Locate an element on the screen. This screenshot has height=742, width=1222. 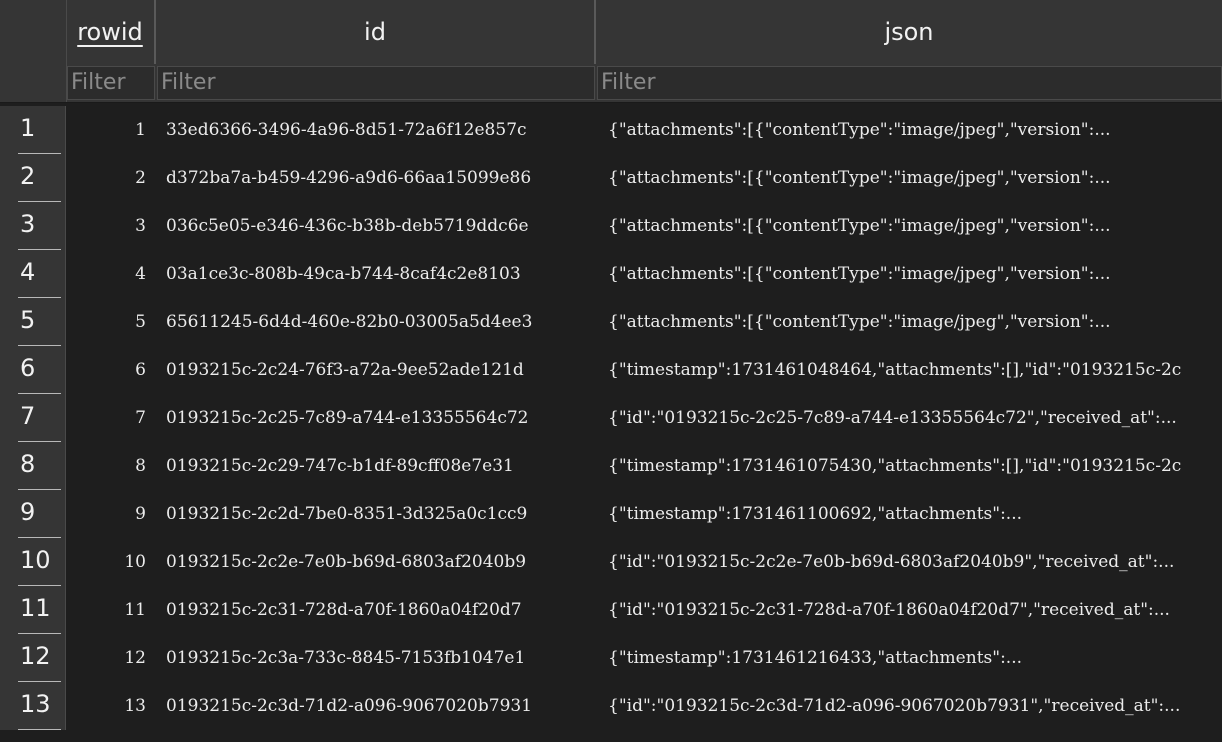
row-number-header: 10 is located at coordinates (33, 562).